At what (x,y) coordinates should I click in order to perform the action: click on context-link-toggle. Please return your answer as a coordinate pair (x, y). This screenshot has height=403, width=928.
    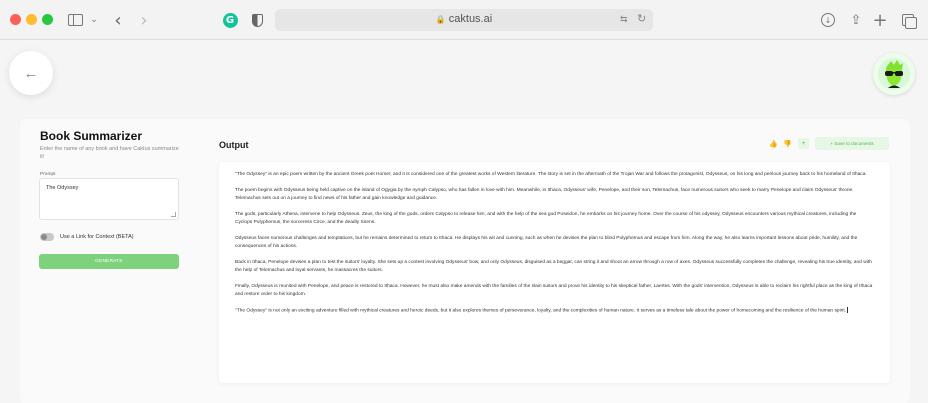
    Looking at the image, I should click on (47, 237).